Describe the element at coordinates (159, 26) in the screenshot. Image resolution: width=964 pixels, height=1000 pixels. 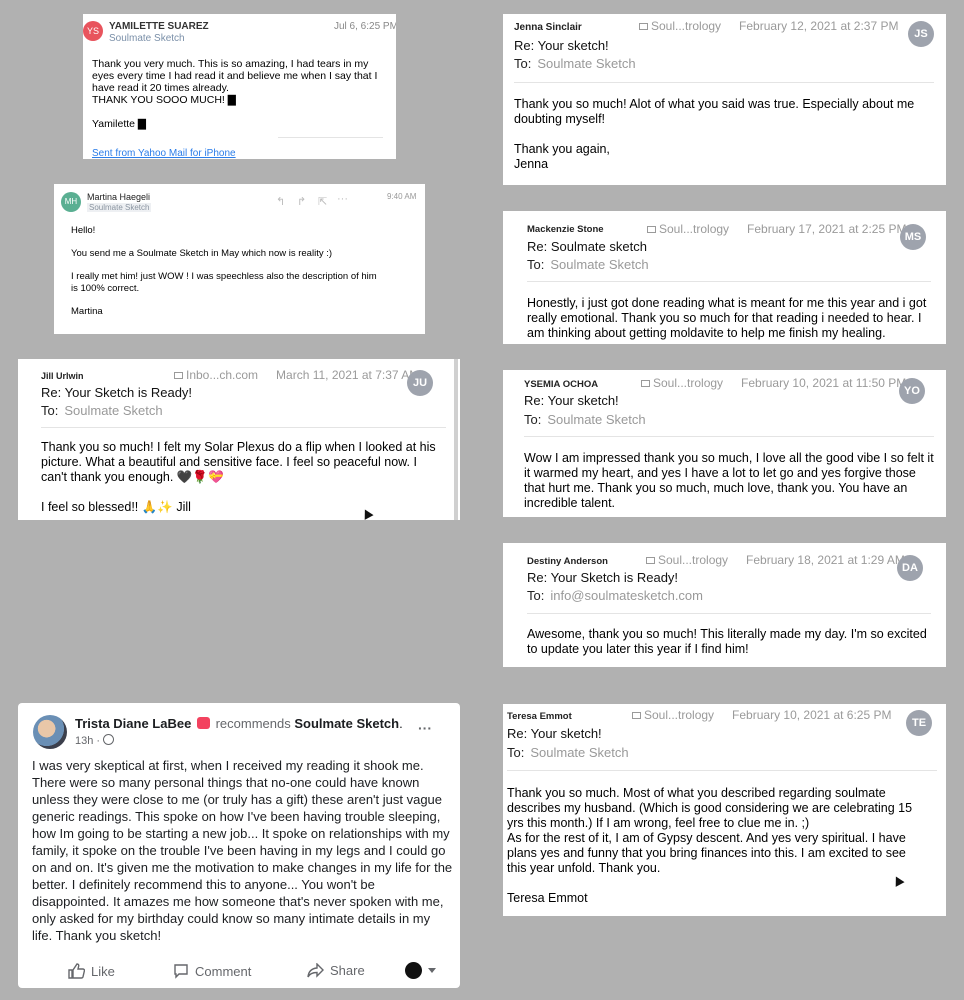
I see `sender-name: YAMILETTE SUAREZ` at that location.